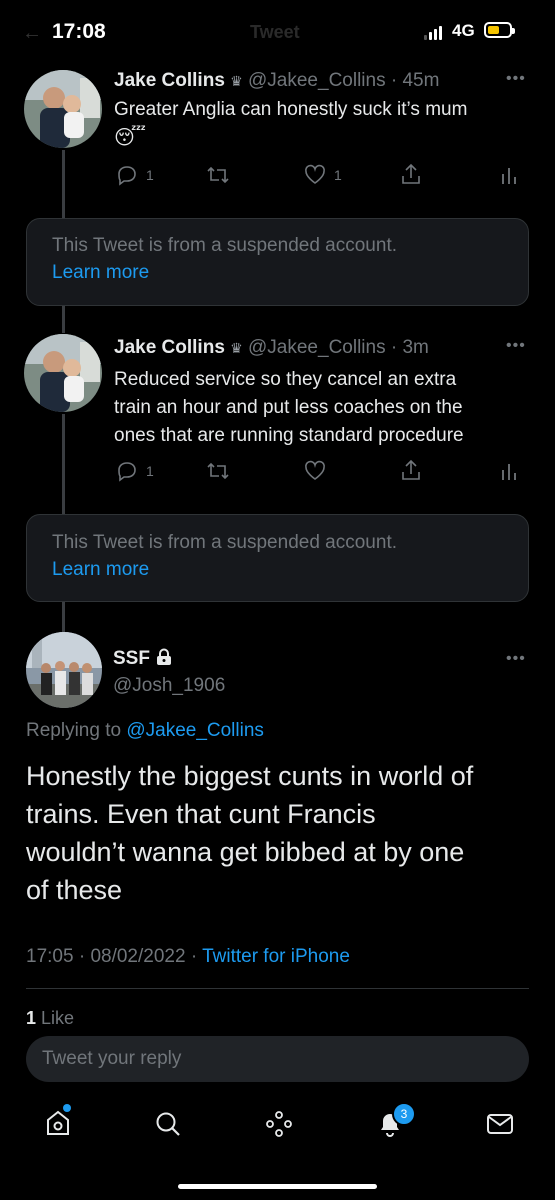 Image resolution: width=555 pixels, height=1200 pixels. Describe the element at coordinates (338, 175) in the screenshot. I see `like-count: 1` at that location.